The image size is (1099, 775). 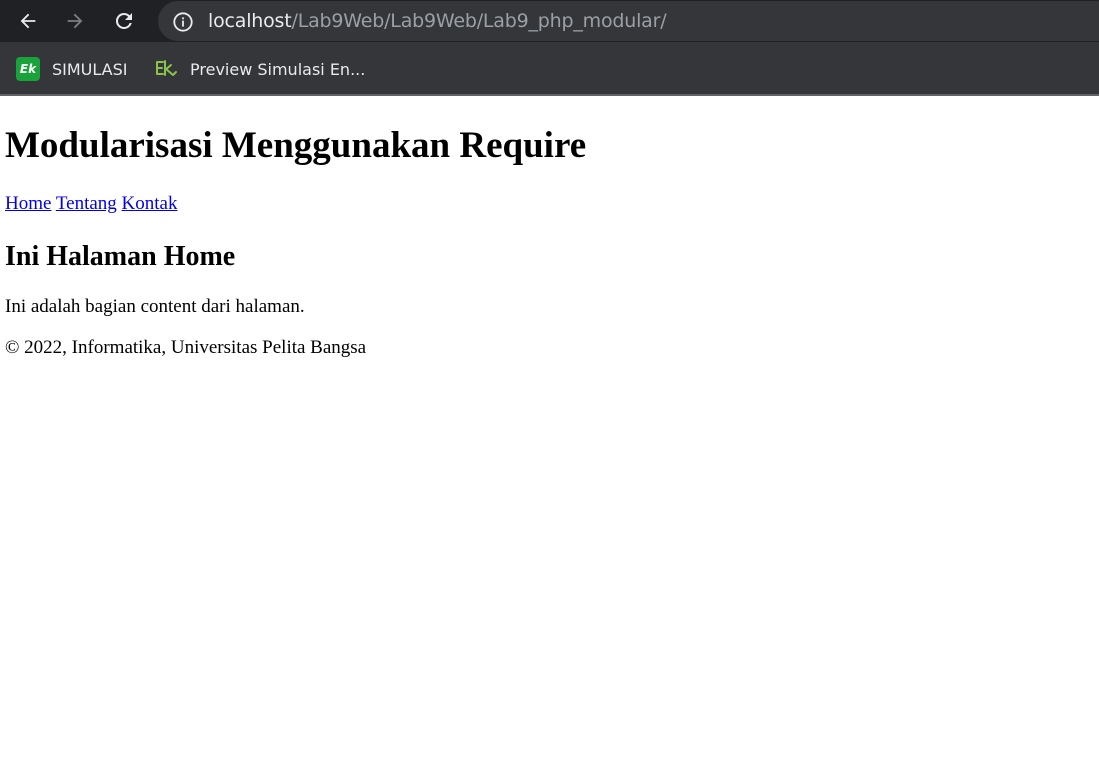 I want to click on bookmark-simulasi: Ek SIMULASI, so click(x=72, y=69).